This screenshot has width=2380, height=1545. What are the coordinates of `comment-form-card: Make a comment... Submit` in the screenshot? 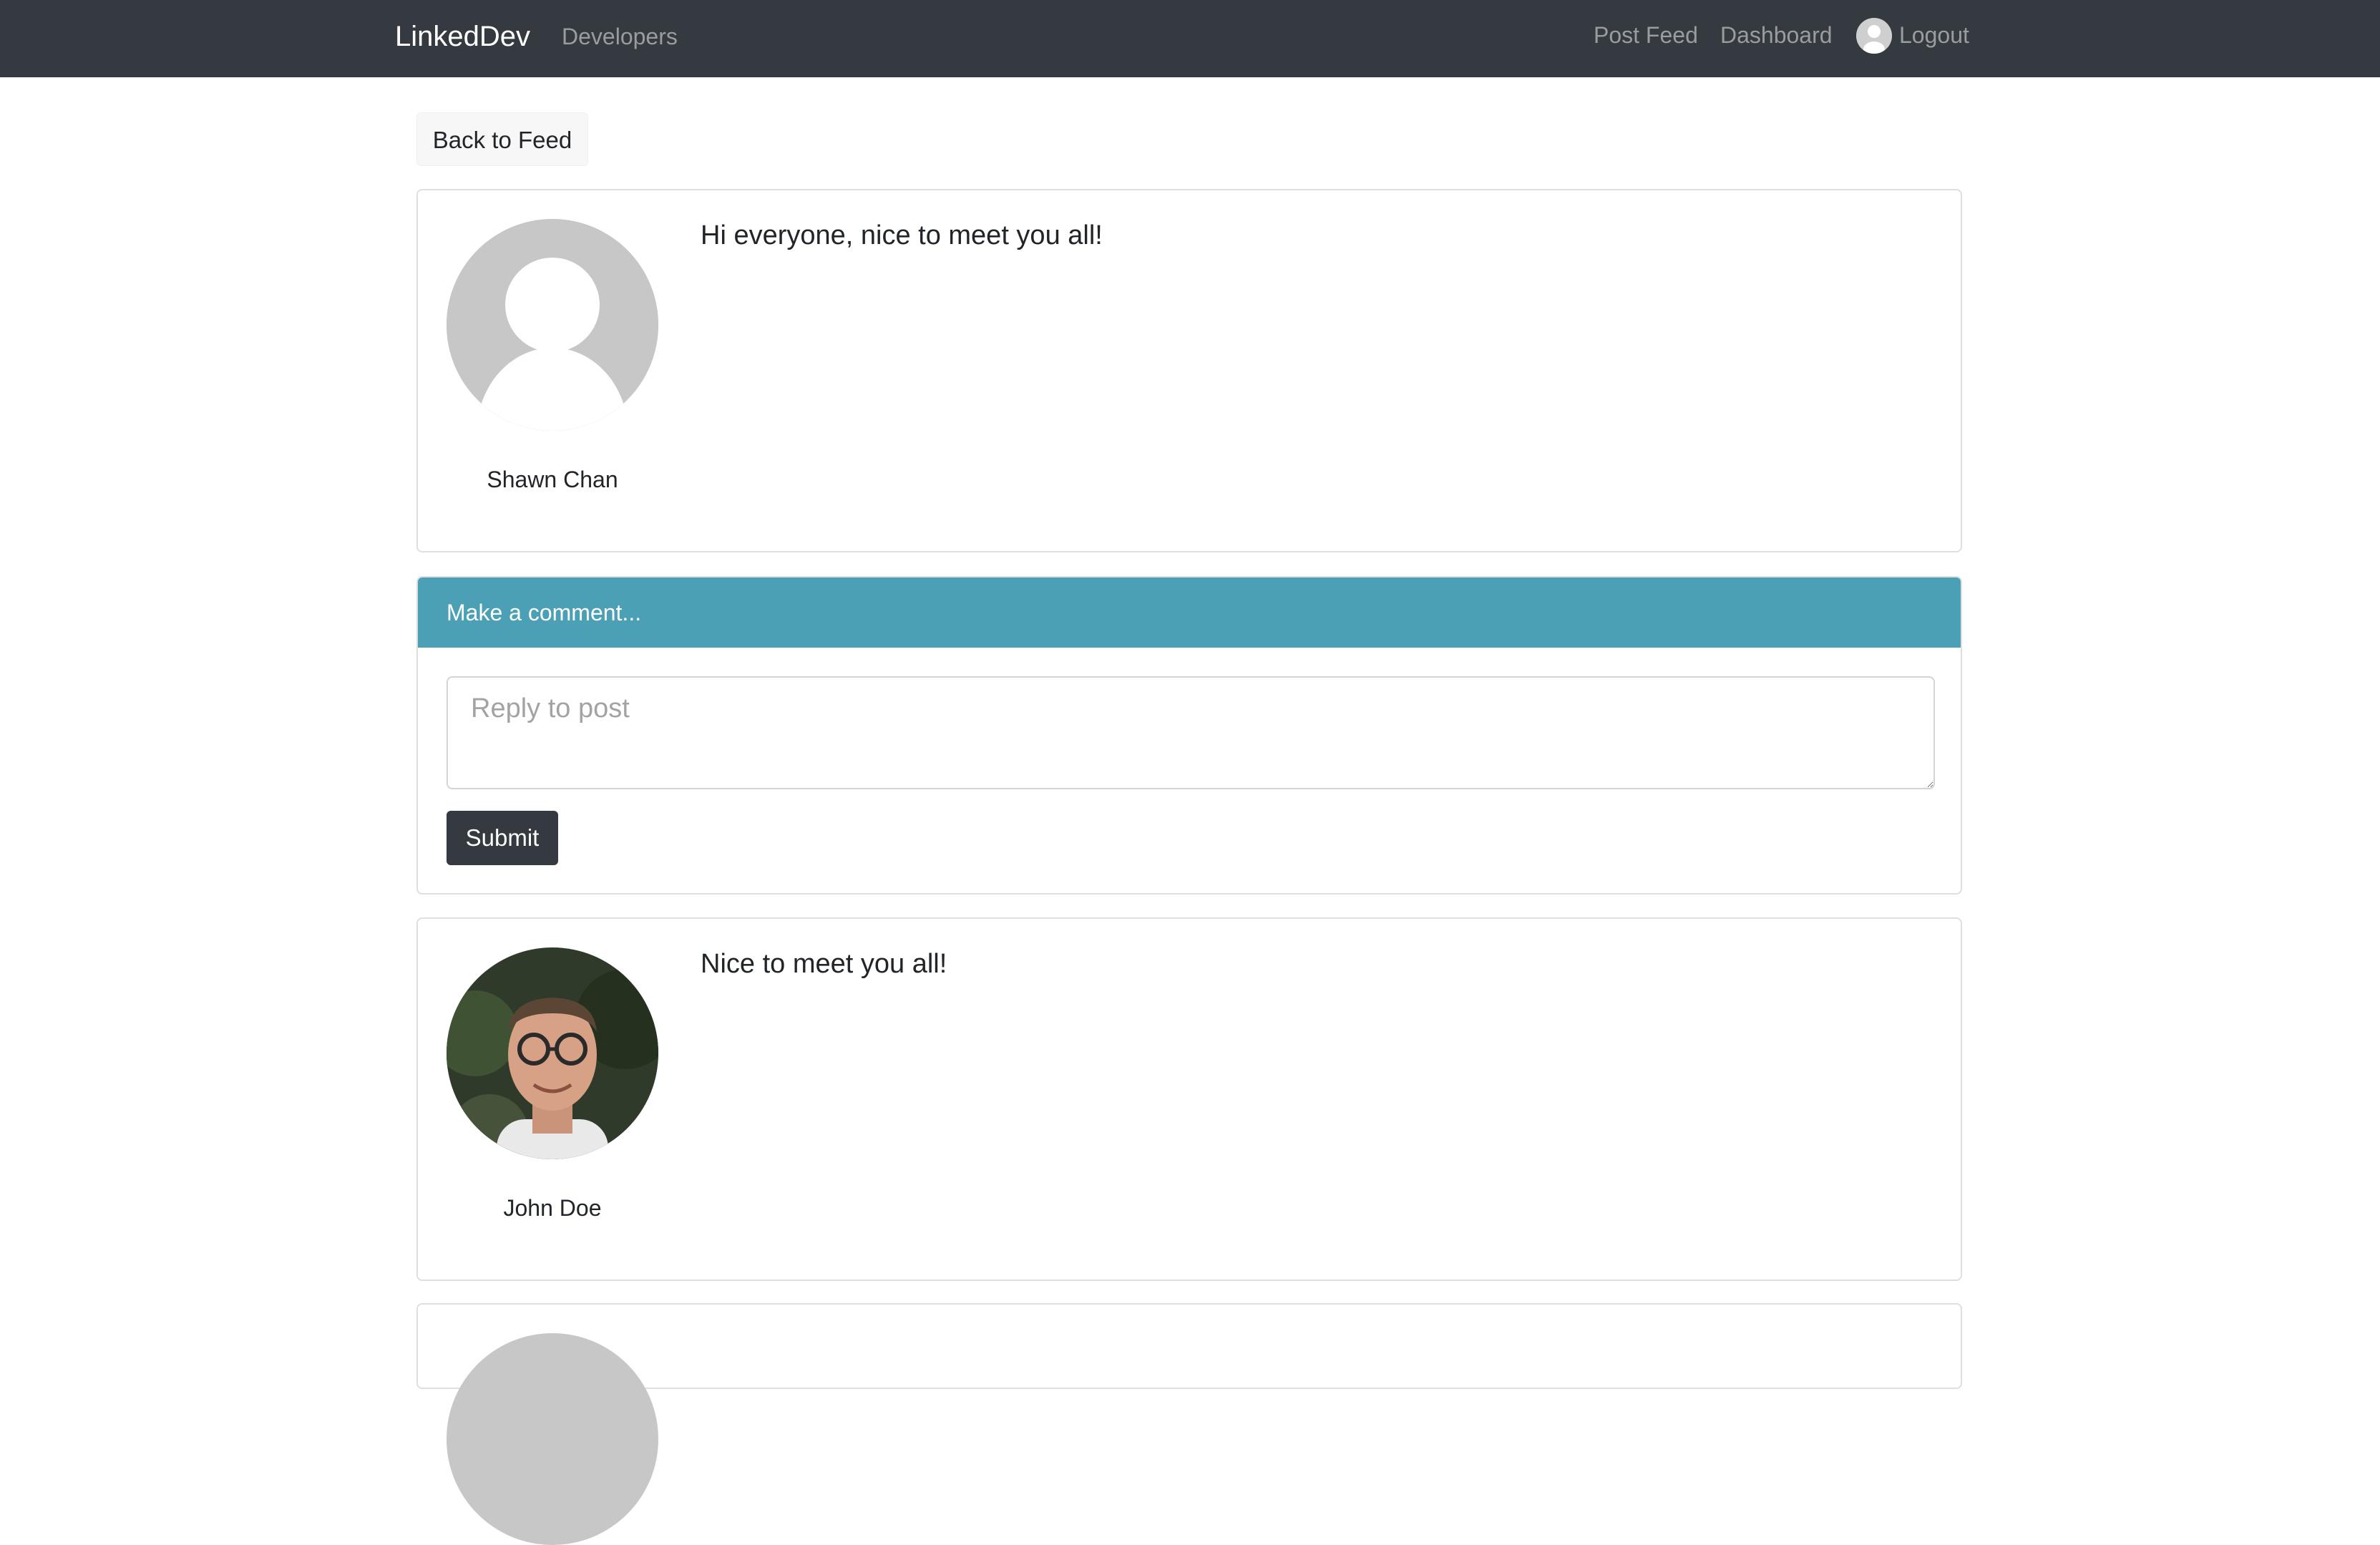 It's located at (1189, 735).